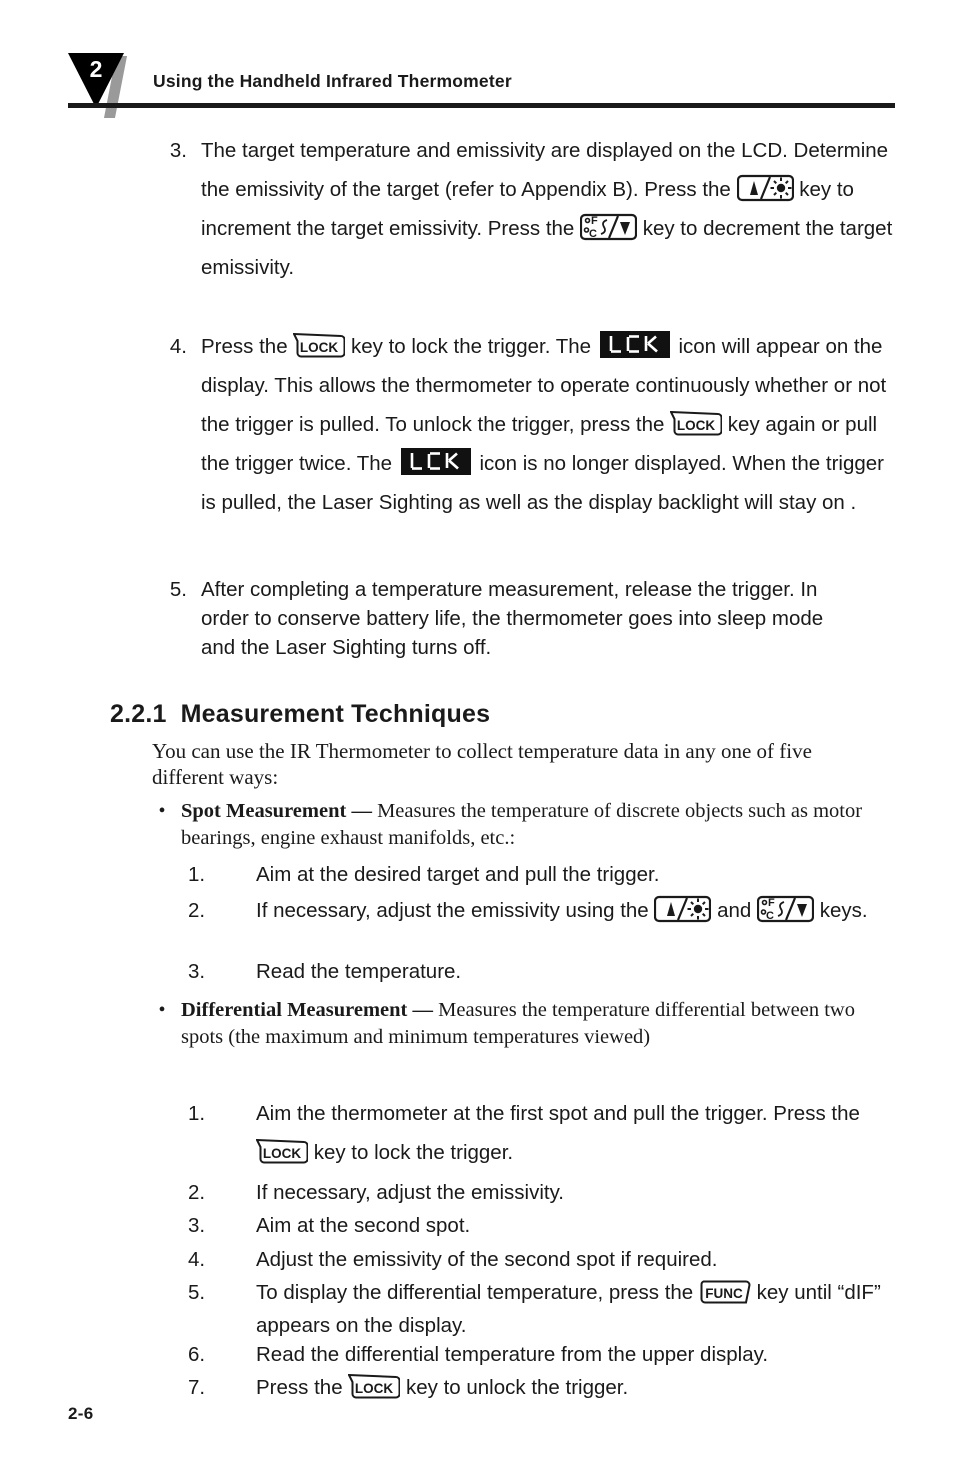  Describe the element at coordinates (81, 1413) in the screenshot. I see `page-number: 2-6` at that location.